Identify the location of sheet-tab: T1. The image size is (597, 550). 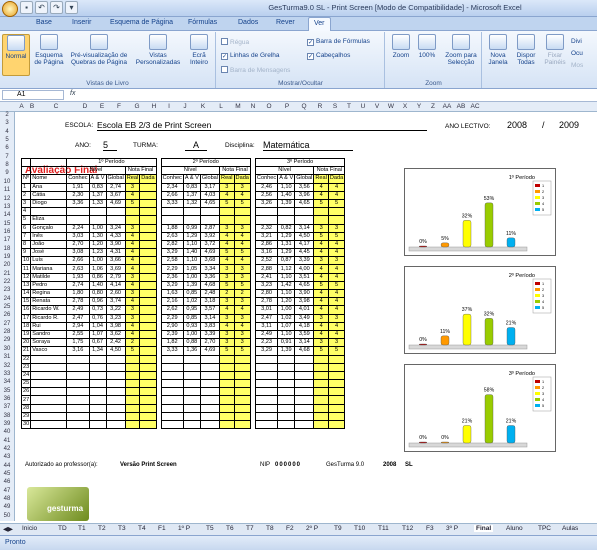
(82, 528).